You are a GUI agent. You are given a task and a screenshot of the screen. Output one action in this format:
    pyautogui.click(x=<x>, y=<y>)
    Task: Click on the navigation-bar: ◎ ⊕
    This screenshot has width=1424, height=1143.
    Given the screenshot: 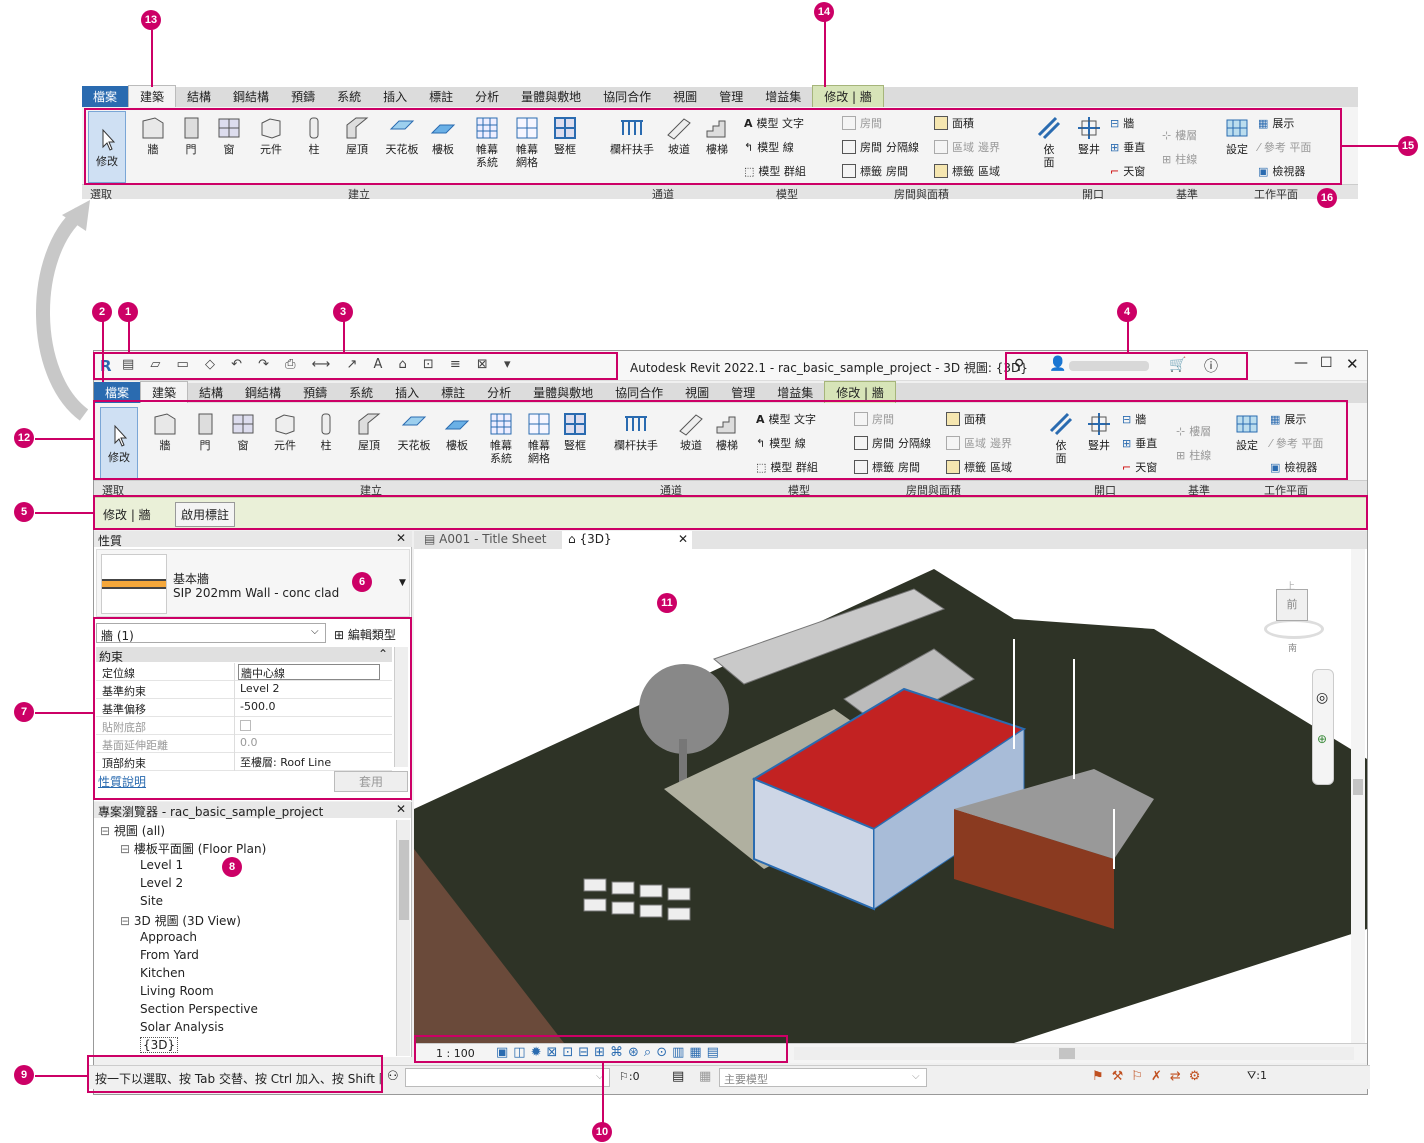 What is the action you would take?
    pyautogui.click(x=1323, y=727)
    